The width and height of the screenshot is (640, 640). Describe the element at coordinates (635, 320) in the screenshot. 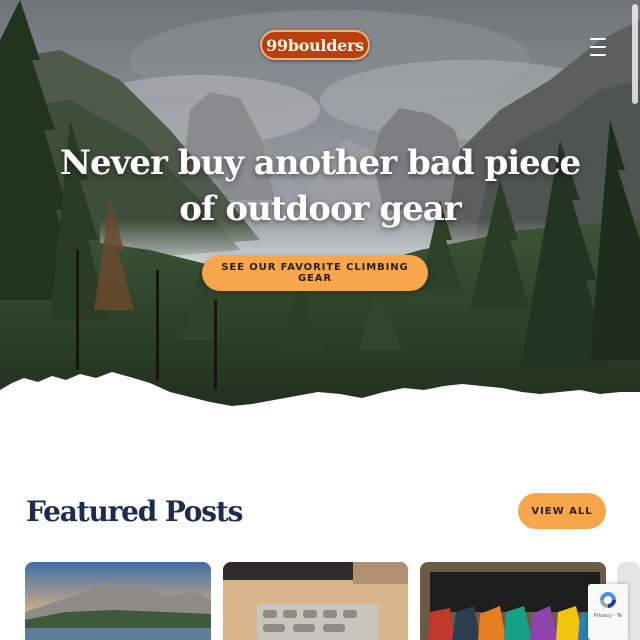

I see `scrollbar` at that location.